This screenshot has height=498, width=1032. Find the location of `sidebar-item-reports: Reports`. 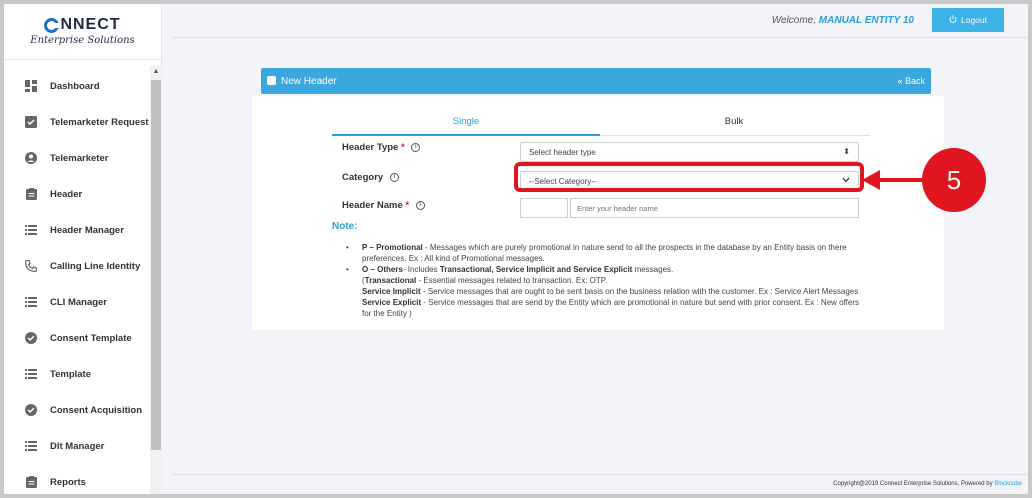

sidebar-item-reports: Reports is located at coordinates (77, 479).